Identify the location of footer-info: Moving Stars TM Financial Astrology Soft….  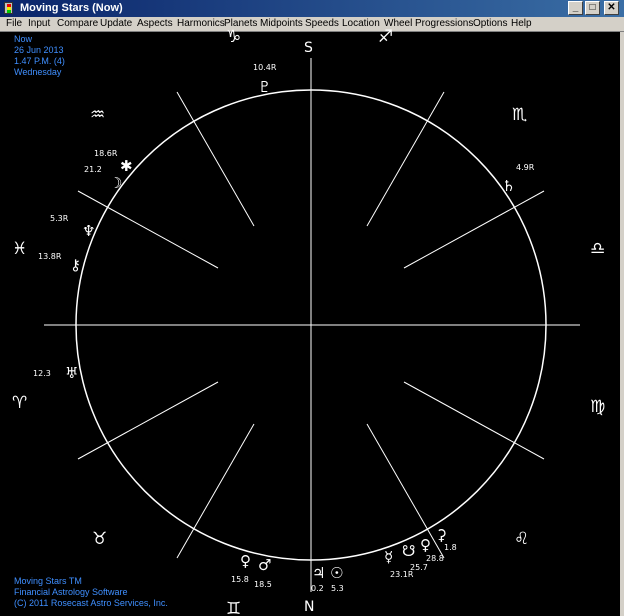
(91, 592).